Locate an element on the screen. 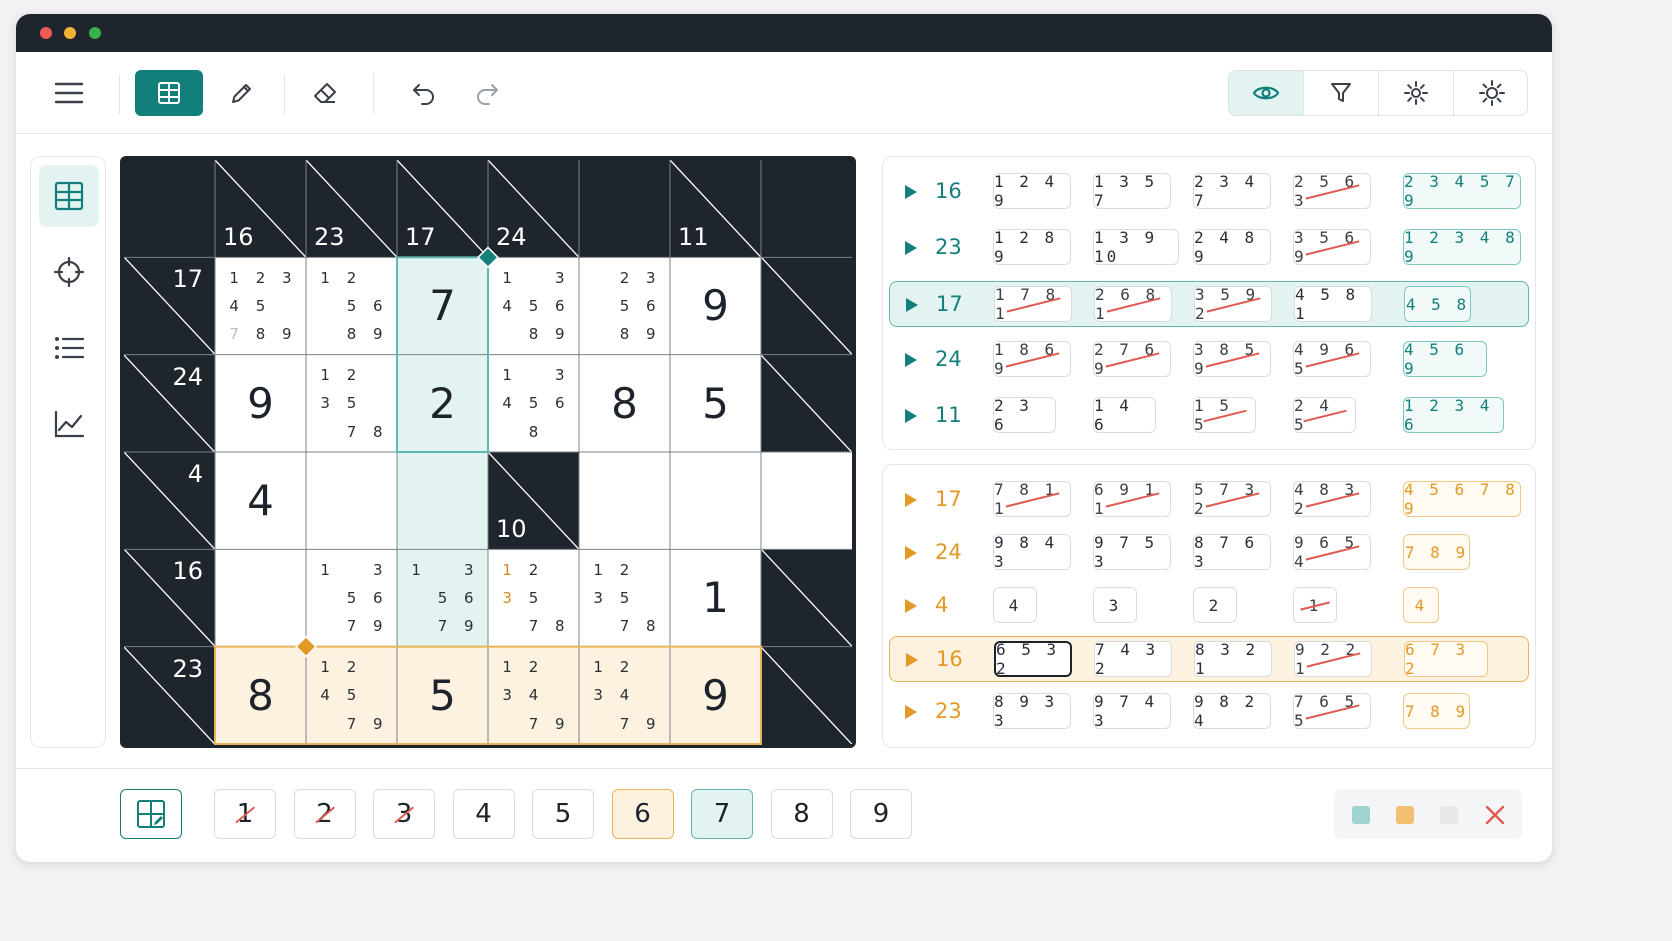 The height and width of the screenshot is (941, 1672). close-window-dot is located at coordinates (46, 33).